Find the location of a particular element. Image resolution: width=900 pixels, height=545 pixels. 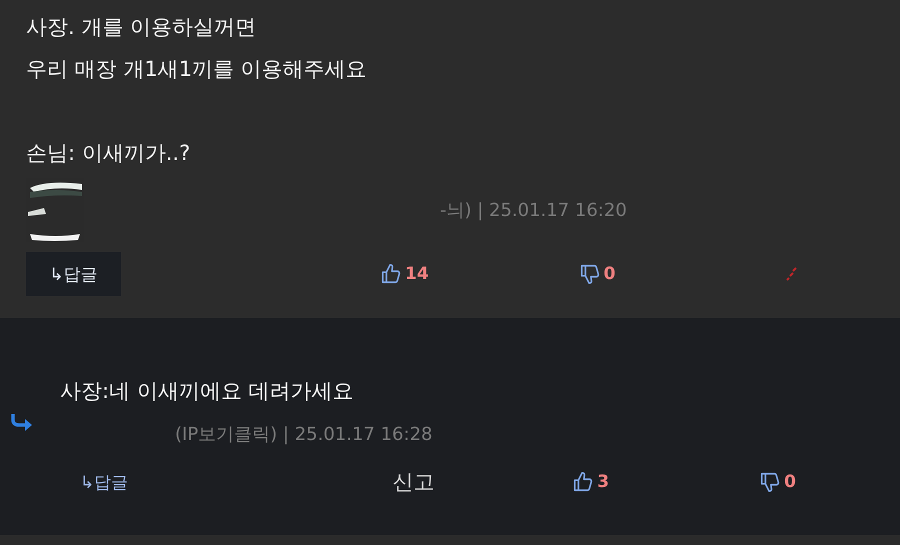

like-button: 14 is located at coordinates (404, 274).